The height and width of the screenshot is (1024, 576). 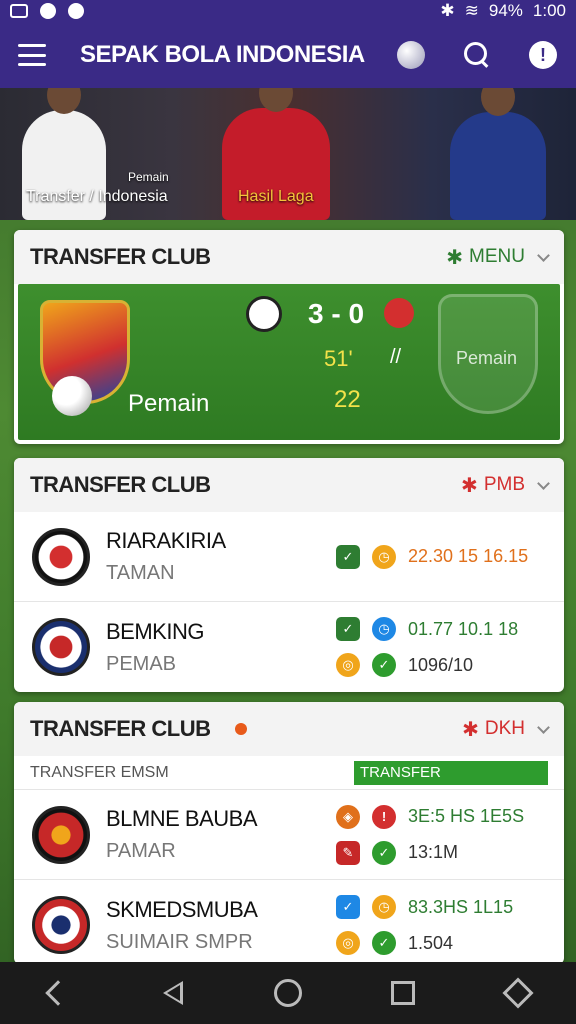 I want to click on player-image-right, so click(x=498, y=154).